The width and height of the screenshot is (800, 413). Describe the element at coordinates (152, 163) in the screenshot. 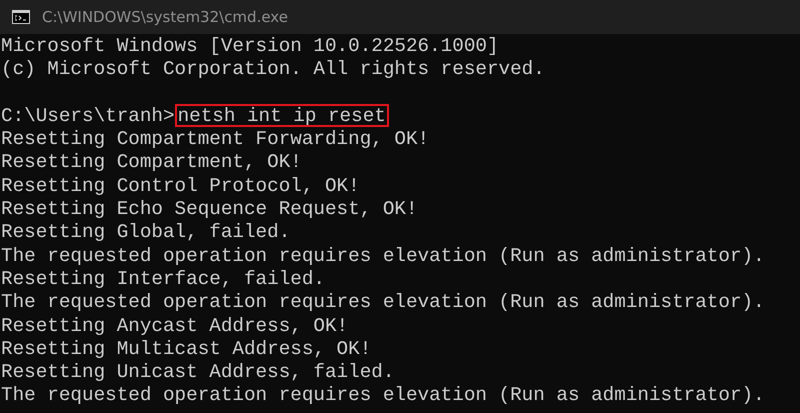

I see `console-output-line: Resetting Compartment, OK!` at that location.